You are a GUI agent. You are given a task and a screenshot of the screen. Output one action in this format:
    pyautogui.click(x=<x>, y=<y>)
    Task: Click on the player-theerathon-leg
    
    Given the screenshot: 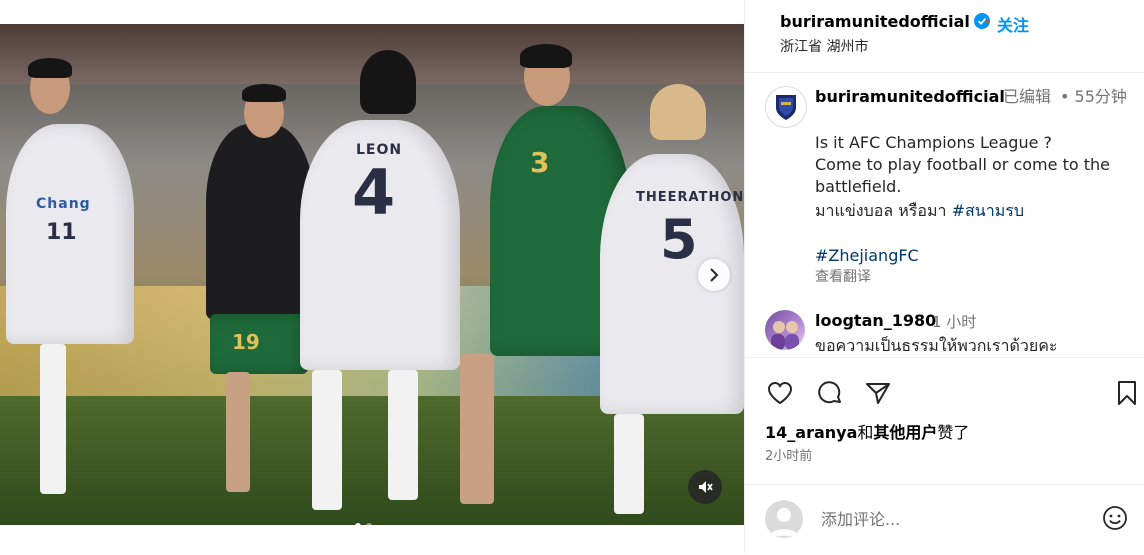 What is the action you would take?
    pyautogui.click(x=629, y=464)
    